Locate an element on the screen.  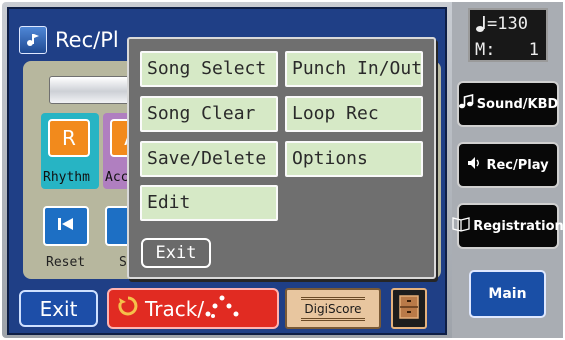
stop-label: S is located at coordinates (123, 262).